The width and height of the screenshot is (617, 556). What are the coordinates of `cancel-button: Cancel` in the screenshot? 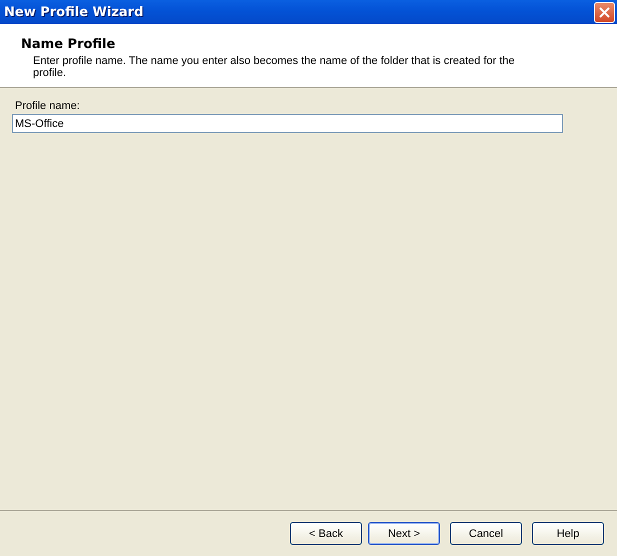 It's located at (486, 533).